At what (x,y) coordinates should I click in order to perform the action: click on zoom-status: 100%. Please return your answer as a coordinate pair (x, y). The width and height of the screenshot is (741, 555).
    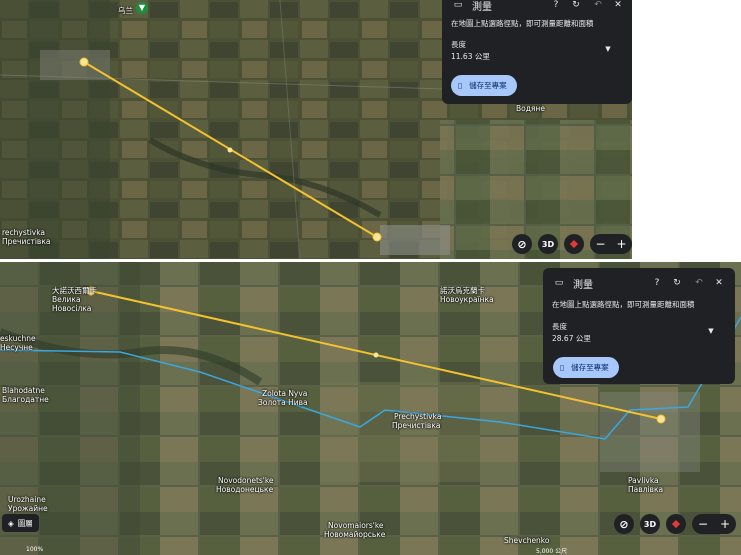
    Looking at the image, I should click on (35, 549).